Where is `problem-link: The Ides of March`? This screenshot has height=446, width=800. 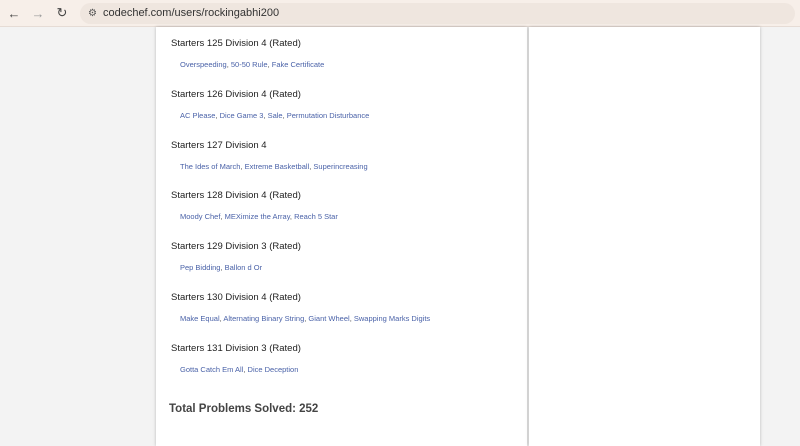 problem-link: The Ides of March is located at coordinates (210, 166).